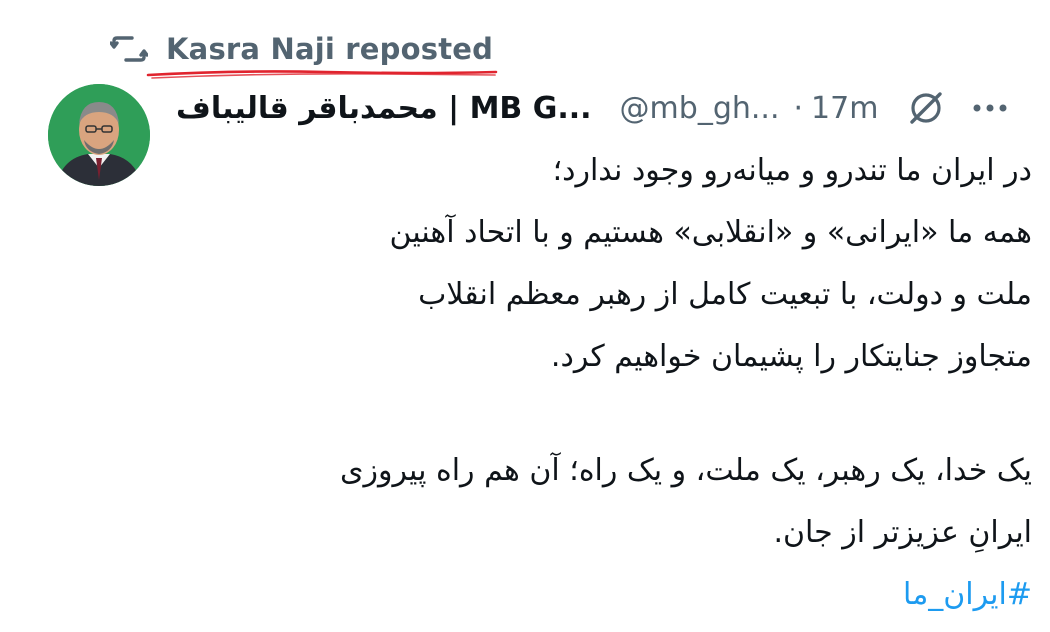 This screenshot has height=632, width=1050. Describe the element at coordinates (792, 170) in the screenshot. I see `tweet-line: در ایران ما تندرو و میانه‌رو وجود ندارد؛` at that location.